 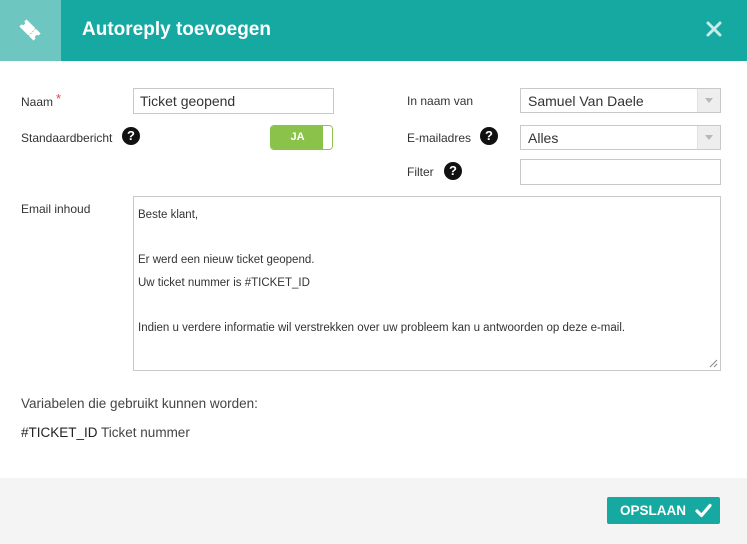 I want to click on default-message-label: Standaardbericht, so click(x=67, y=138).